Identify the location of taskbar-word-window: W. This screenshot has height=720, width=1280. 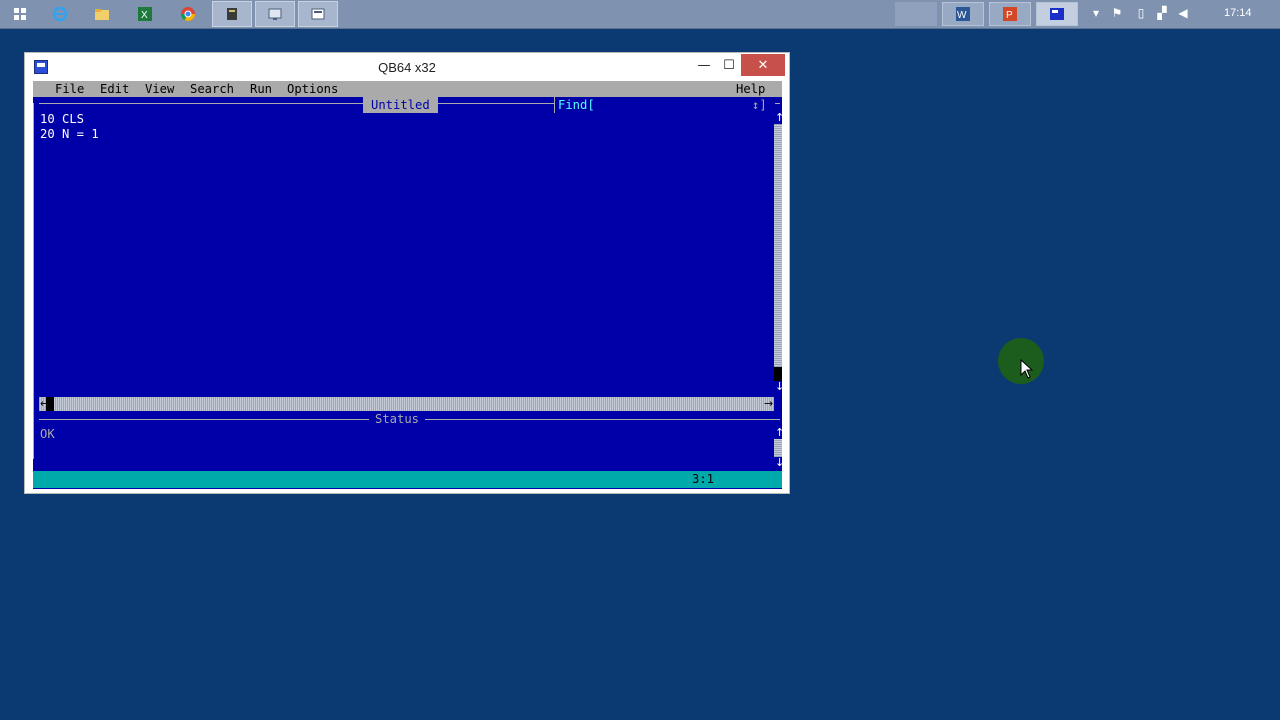
(963, 14).